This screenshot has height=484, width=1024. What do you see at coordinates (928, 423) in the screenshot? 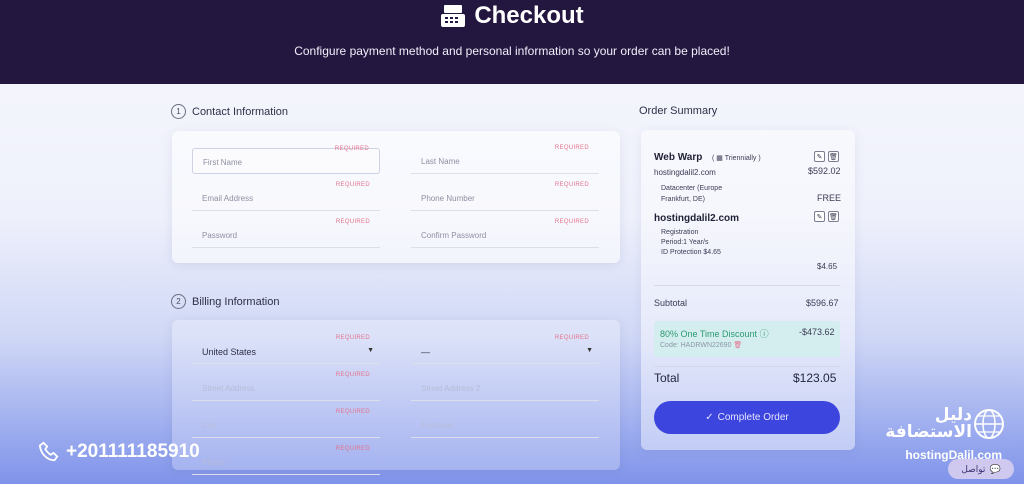
I see `watermark-arabic: دليل الاستضافة` at bounding box center [928, 423].